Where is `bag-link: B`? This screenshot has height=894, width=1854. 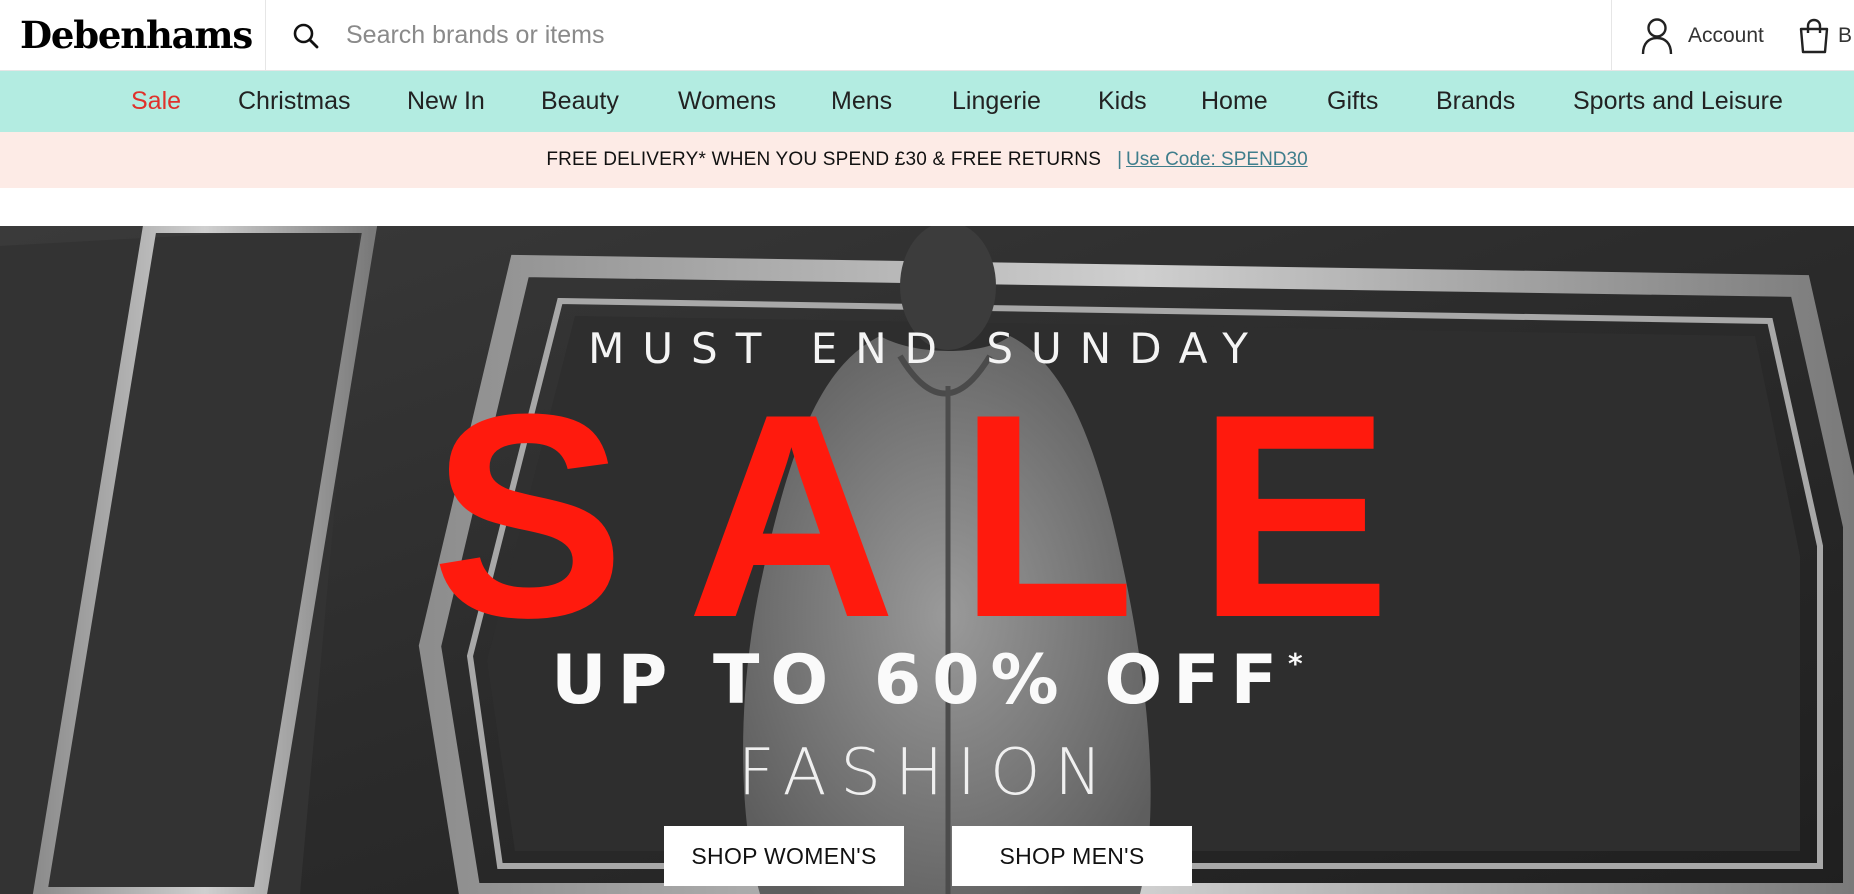 bag-link: B is located at coordinates (1825, 35).